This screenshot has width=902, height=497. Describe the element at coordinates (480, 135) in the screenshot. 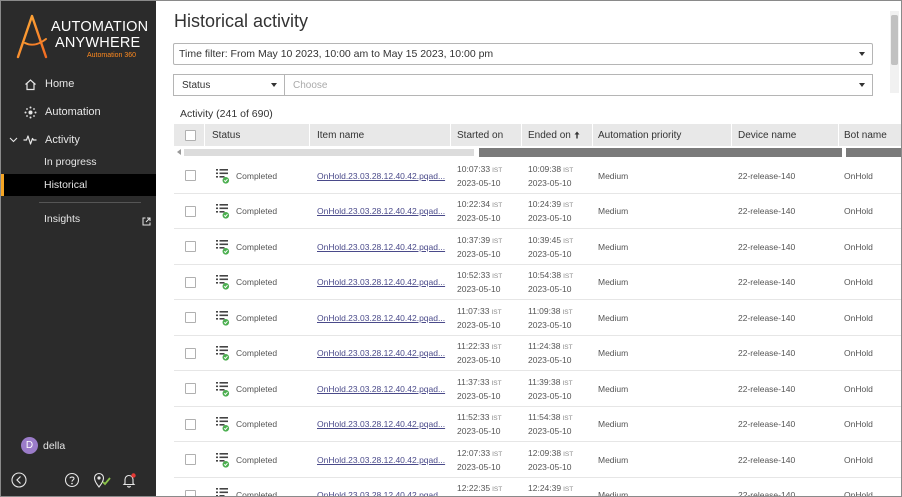

I see `column-header-started-on: Started on` at that location.